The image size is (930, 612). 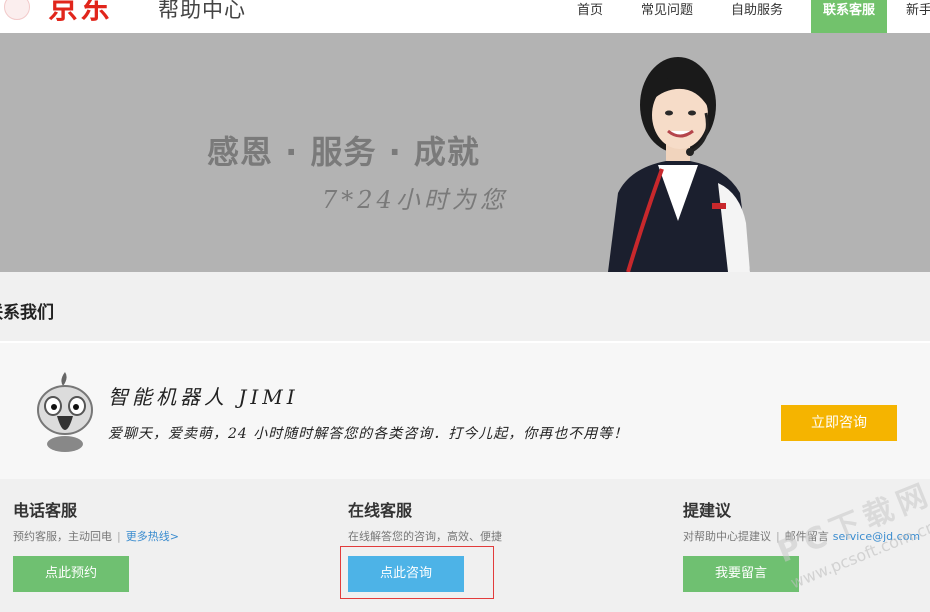 I want to click on consult-now-button: 立即咨询, so click(x=839, y=423).